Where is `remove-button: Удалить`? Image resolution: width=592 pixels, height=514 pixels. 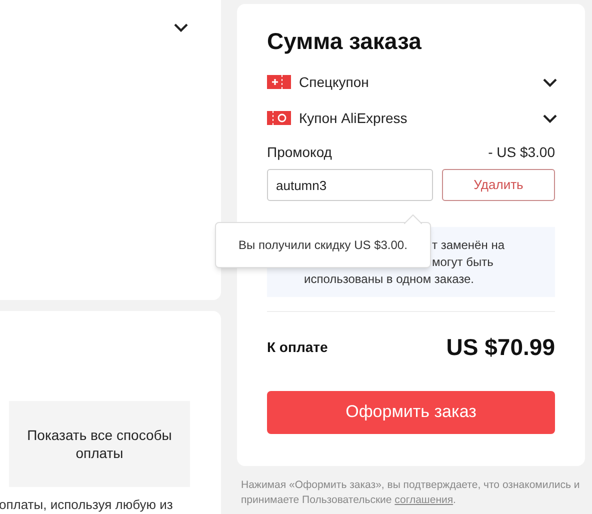
remove-button: Удалить is located at coordinates (498, 185).